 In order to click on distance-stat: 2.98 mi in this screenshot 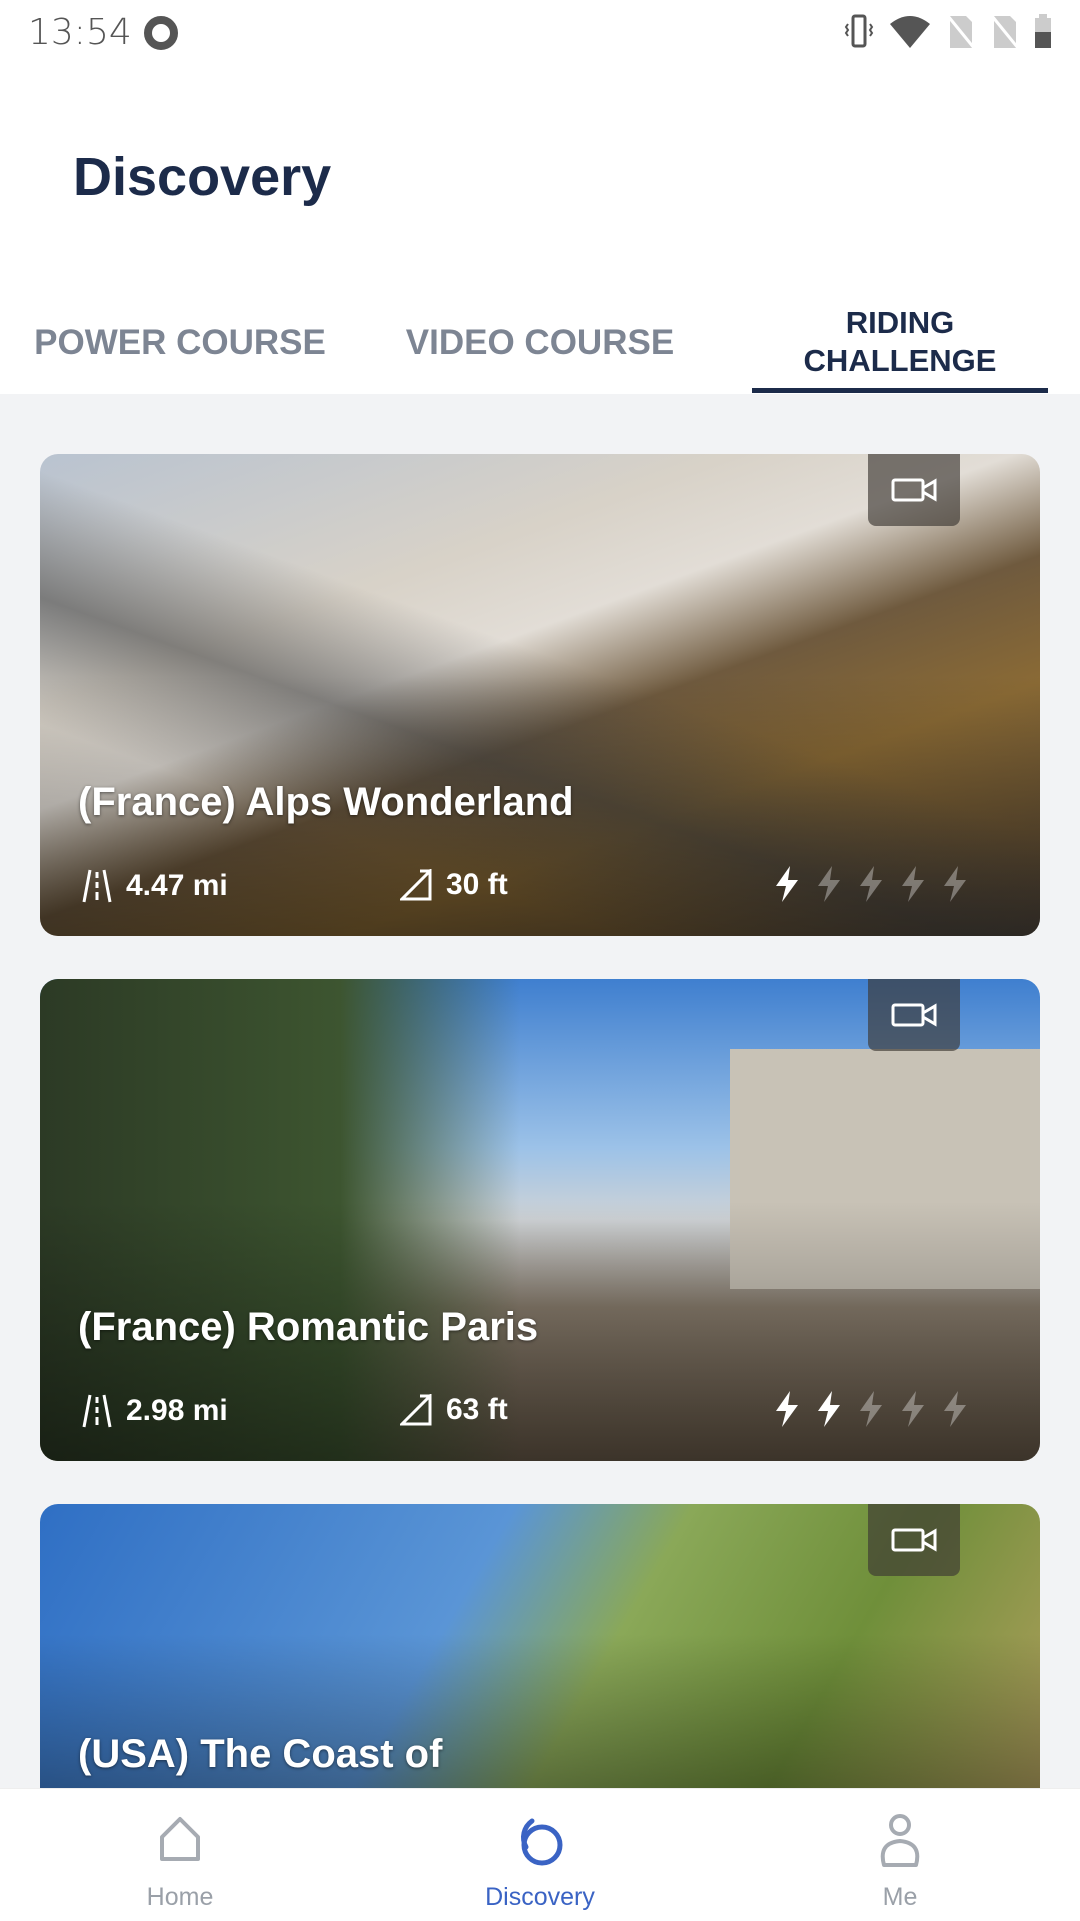, I will do `click(155, 1411)`.